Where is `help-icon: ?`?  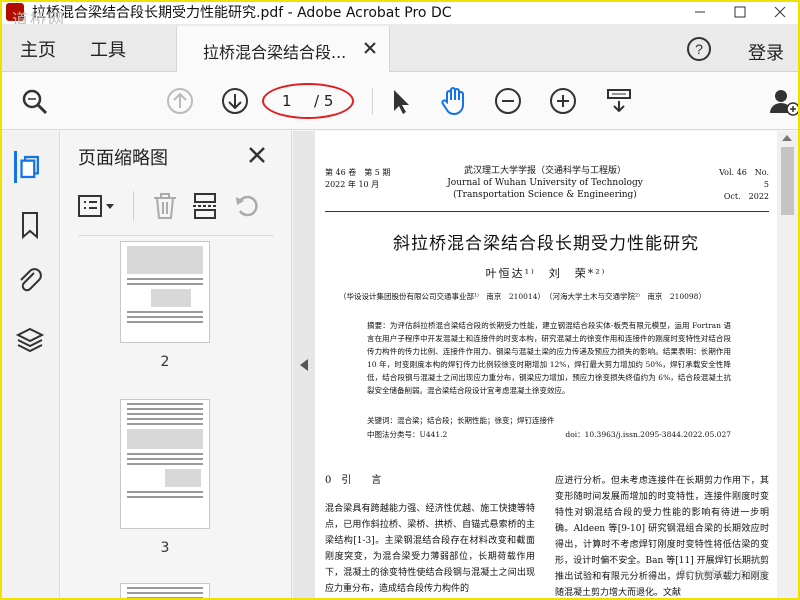
help-icon: ? is located at coordinates (699, 49).